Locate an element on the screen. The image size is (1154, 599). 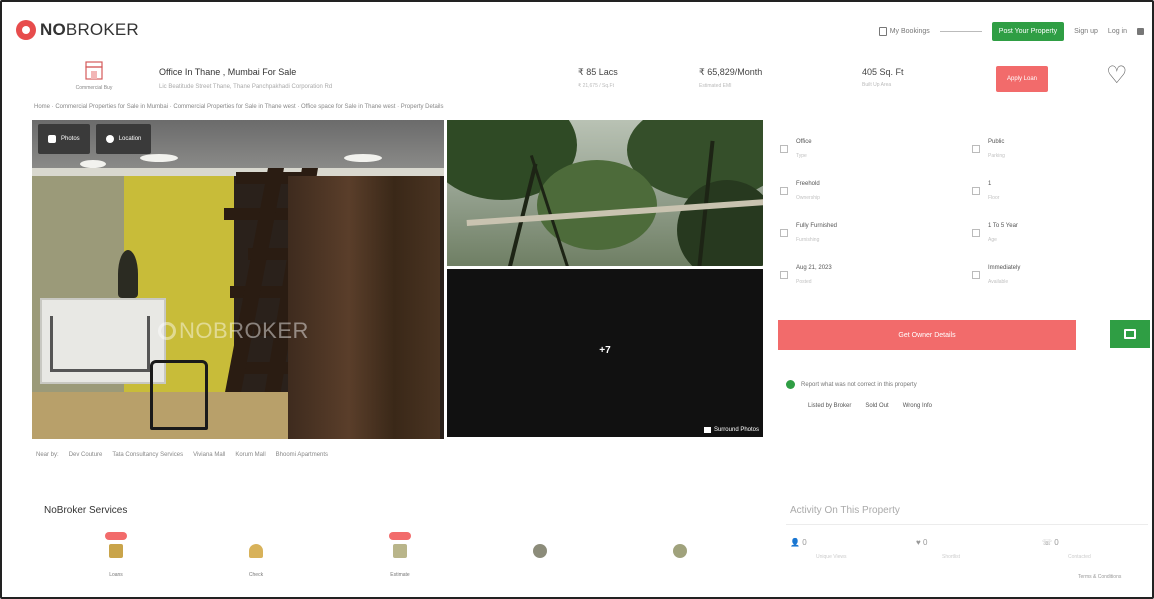
logo-mark-icon is located at coordinates (26, 30).